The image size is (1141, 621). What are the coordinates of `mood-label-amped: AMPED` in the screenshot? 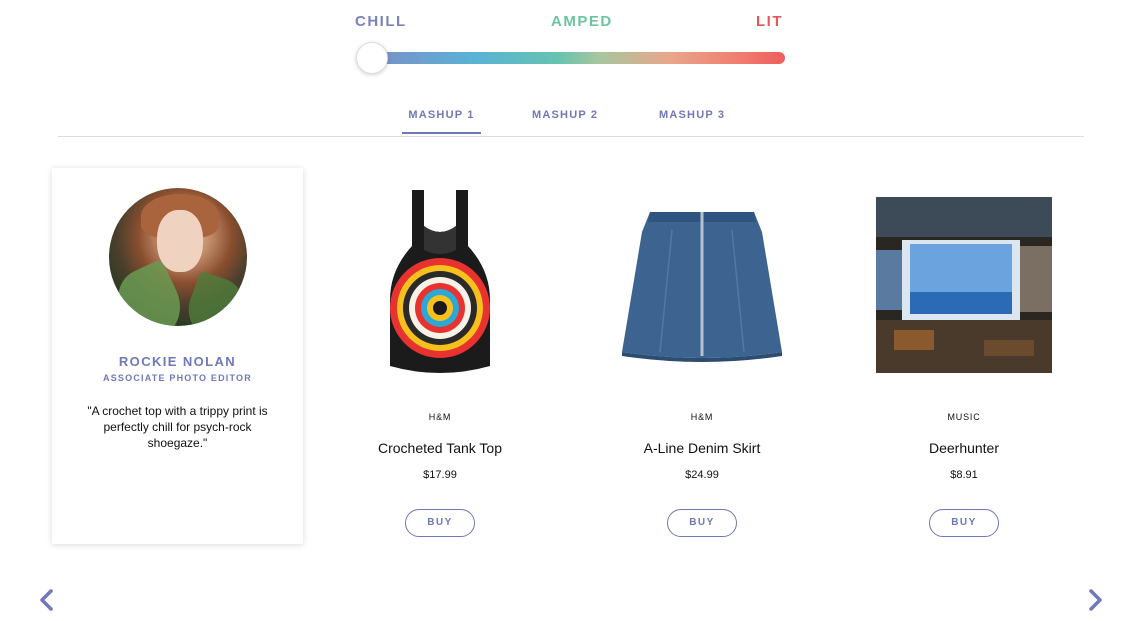 It's located at (582, 21).